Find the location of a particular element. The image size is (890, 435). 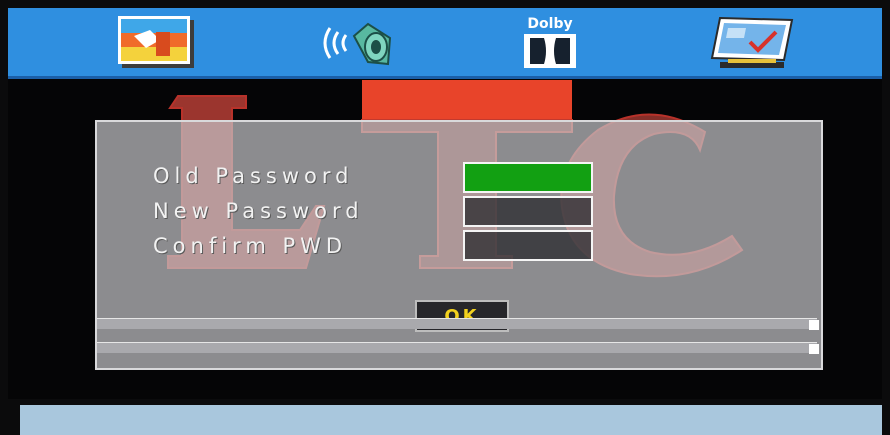

dolby-text: Dolby is located at coordinates (549, 24).